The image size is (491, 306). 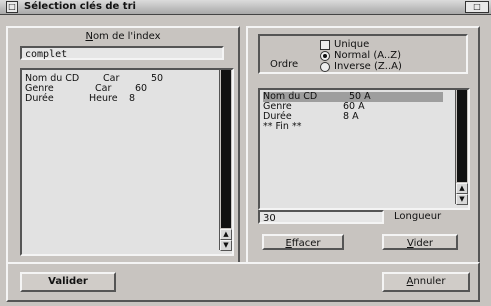 I want to click on index-name-label: Nom de l'index, so click(x=123, y=36).